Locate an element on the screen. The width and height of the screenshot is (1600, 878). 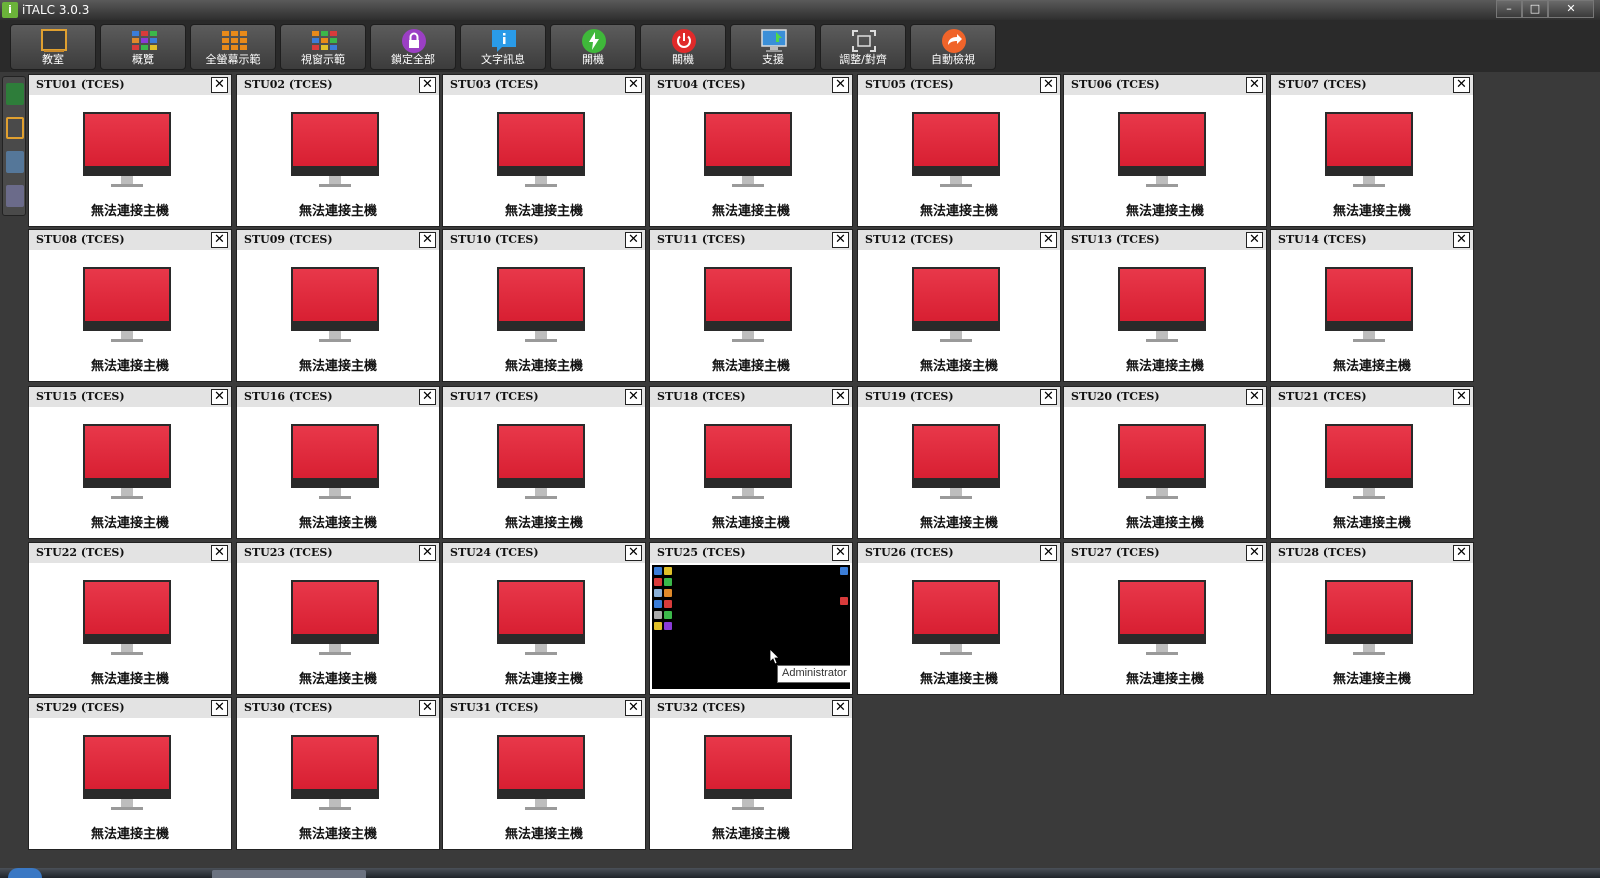
computer-tile: STU19 (TCES) ✕ 無法連接主機 is located at coordinates (959, 462).